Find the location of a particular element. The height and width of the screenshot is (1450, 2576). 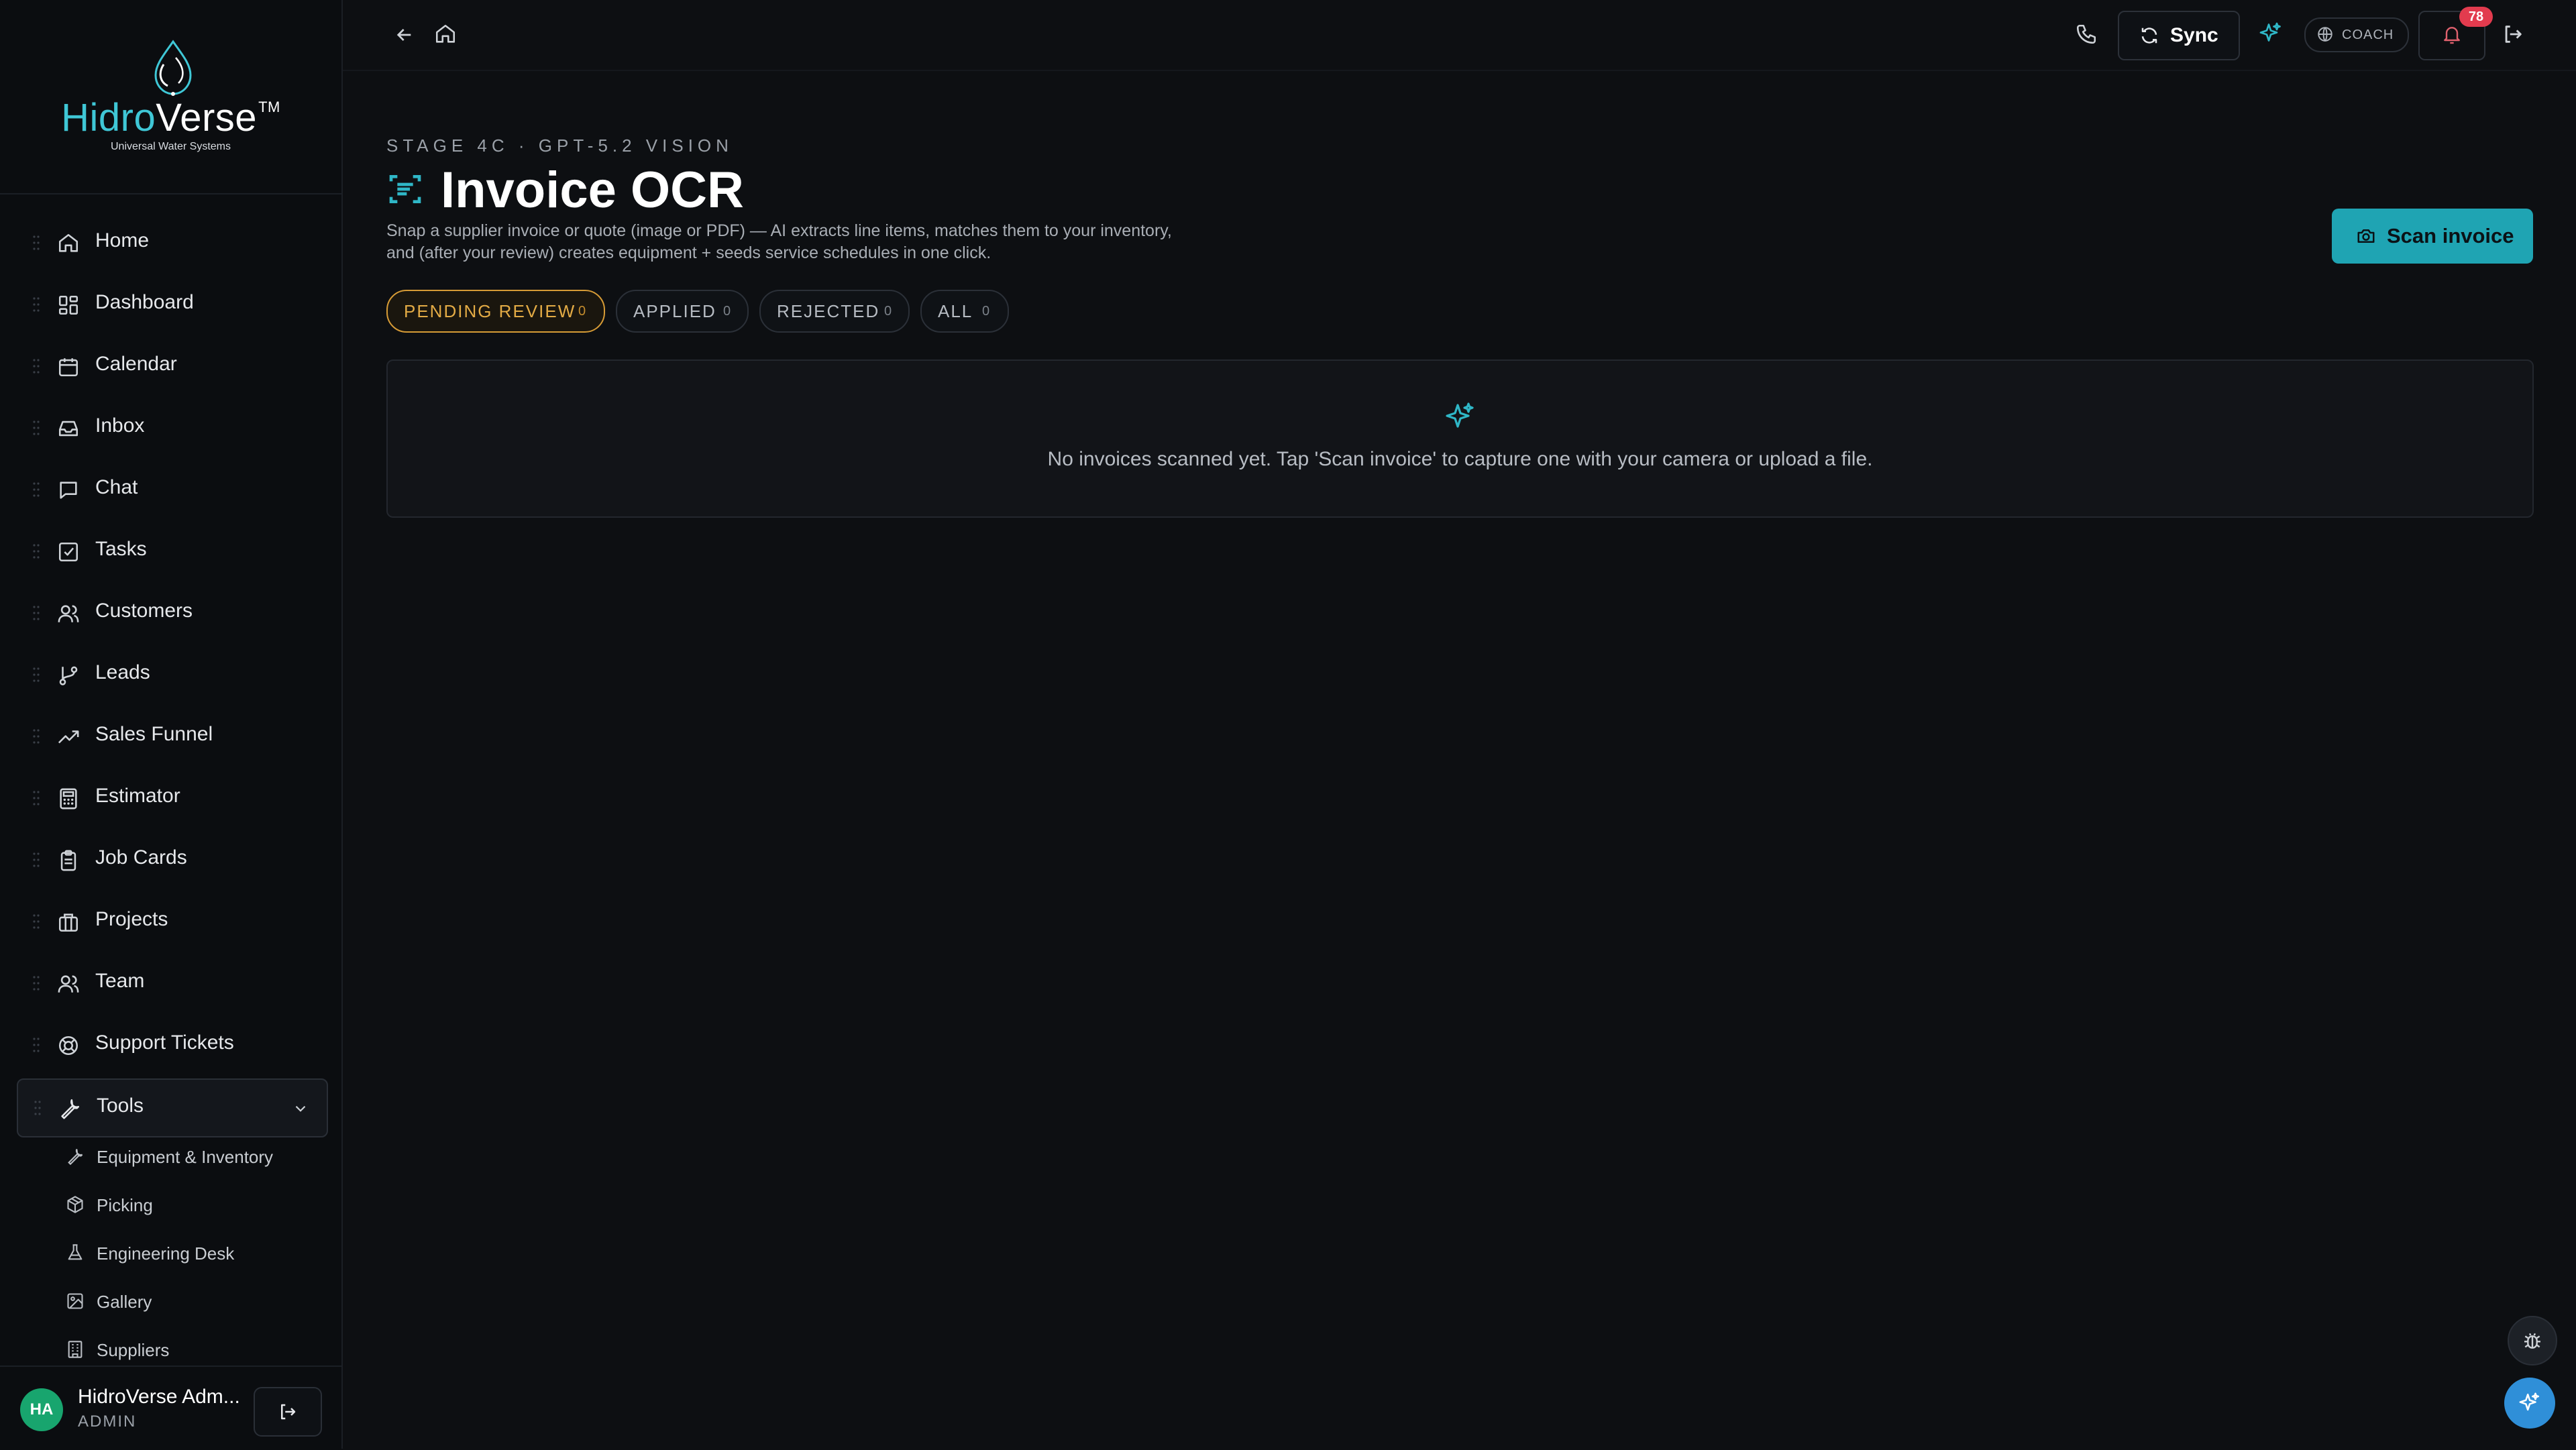

scan-invoice-button: Scan invoice is located at coordinates (2432, 236).